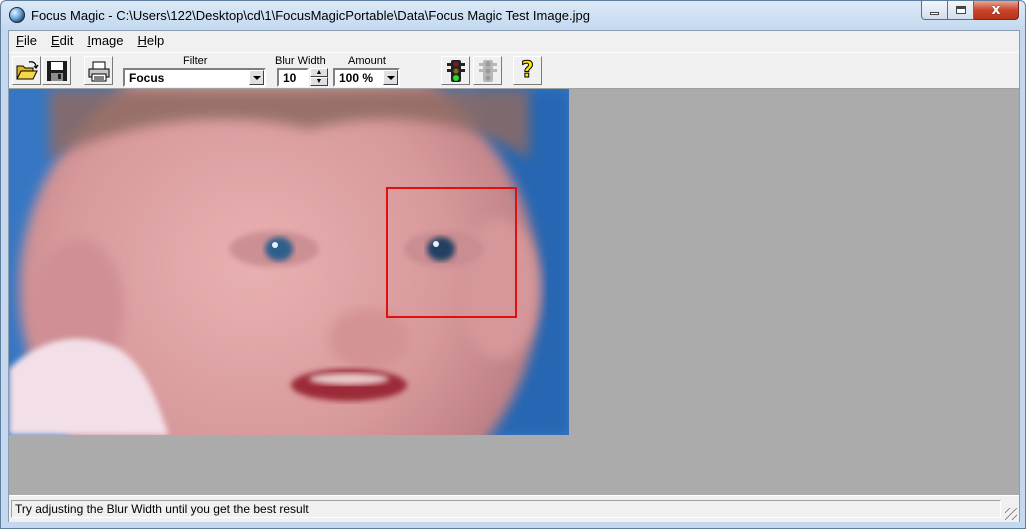  I want to click on filter-value: Focus, so click(147, 78).